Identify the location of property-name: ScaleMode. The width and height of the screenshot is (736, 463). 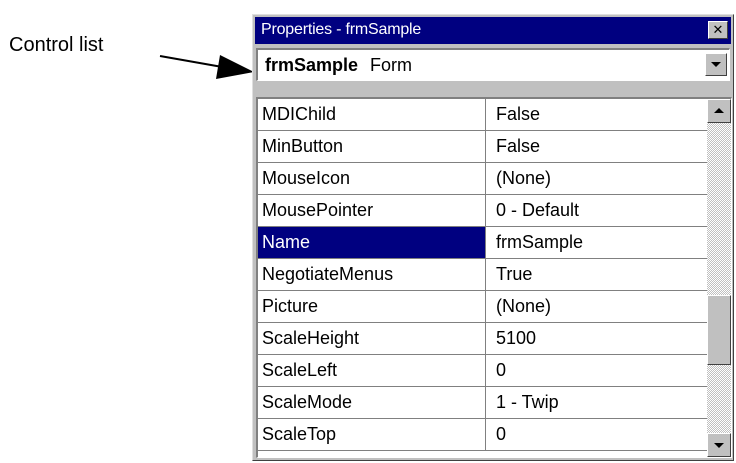
(372, 402).